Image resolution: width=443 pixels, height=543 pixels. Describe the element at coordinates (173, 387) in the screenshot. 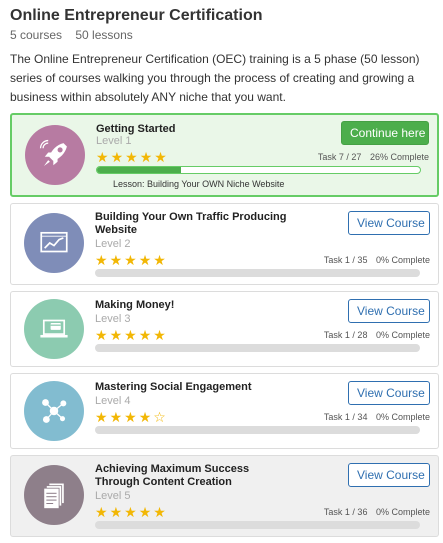

I see `course-title: Mastering Social Engagement` at that location.